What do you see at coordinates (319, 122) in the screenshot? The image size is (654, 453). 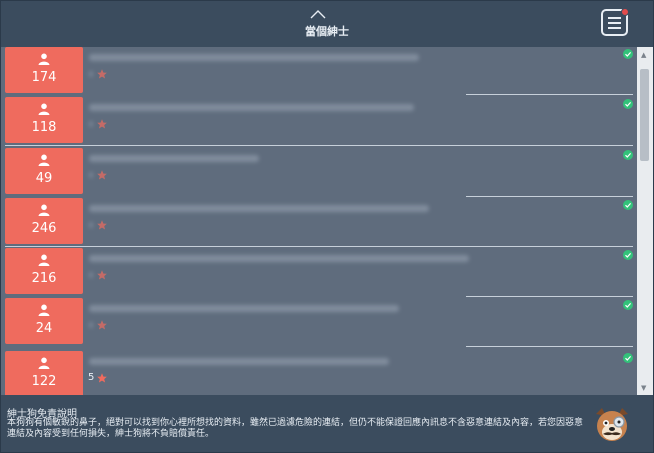 I see `list-item: 118` at bounding box center [319, 122].